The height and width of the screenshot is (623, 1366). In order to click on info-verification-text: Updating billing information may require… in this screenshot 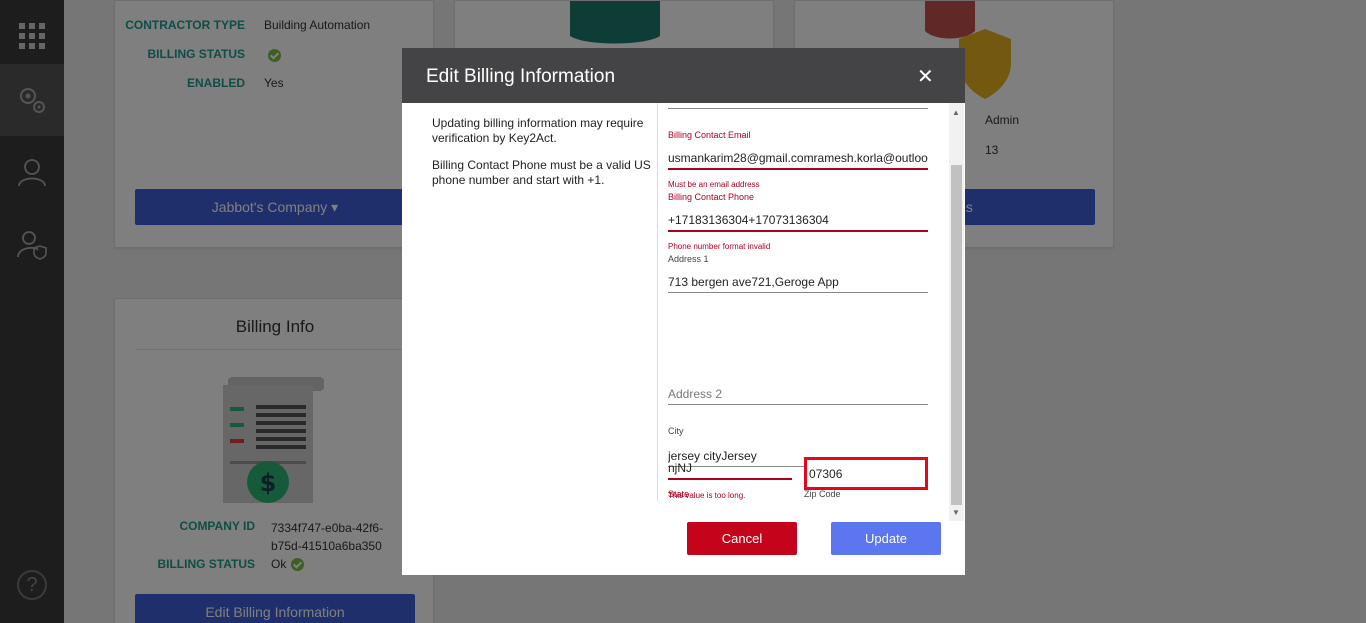, I will do `click(538, 130)`.